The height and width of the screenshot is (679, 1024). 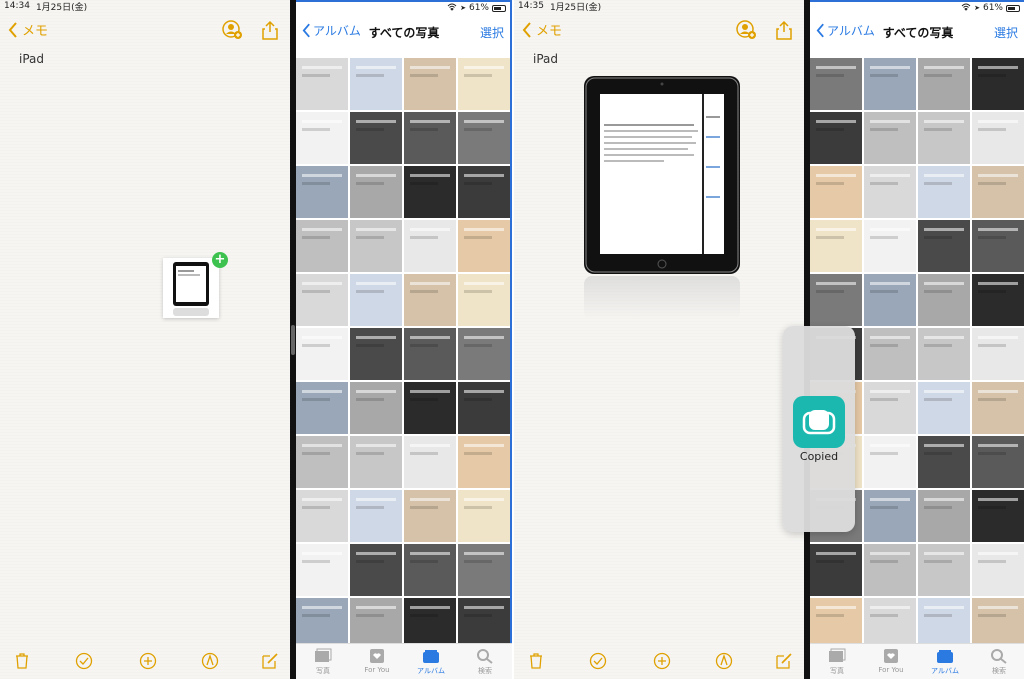 What do you see at coordinates (293, 340) in the screenshot?
I see `split-view-handle` at bounding box center [293, 340].